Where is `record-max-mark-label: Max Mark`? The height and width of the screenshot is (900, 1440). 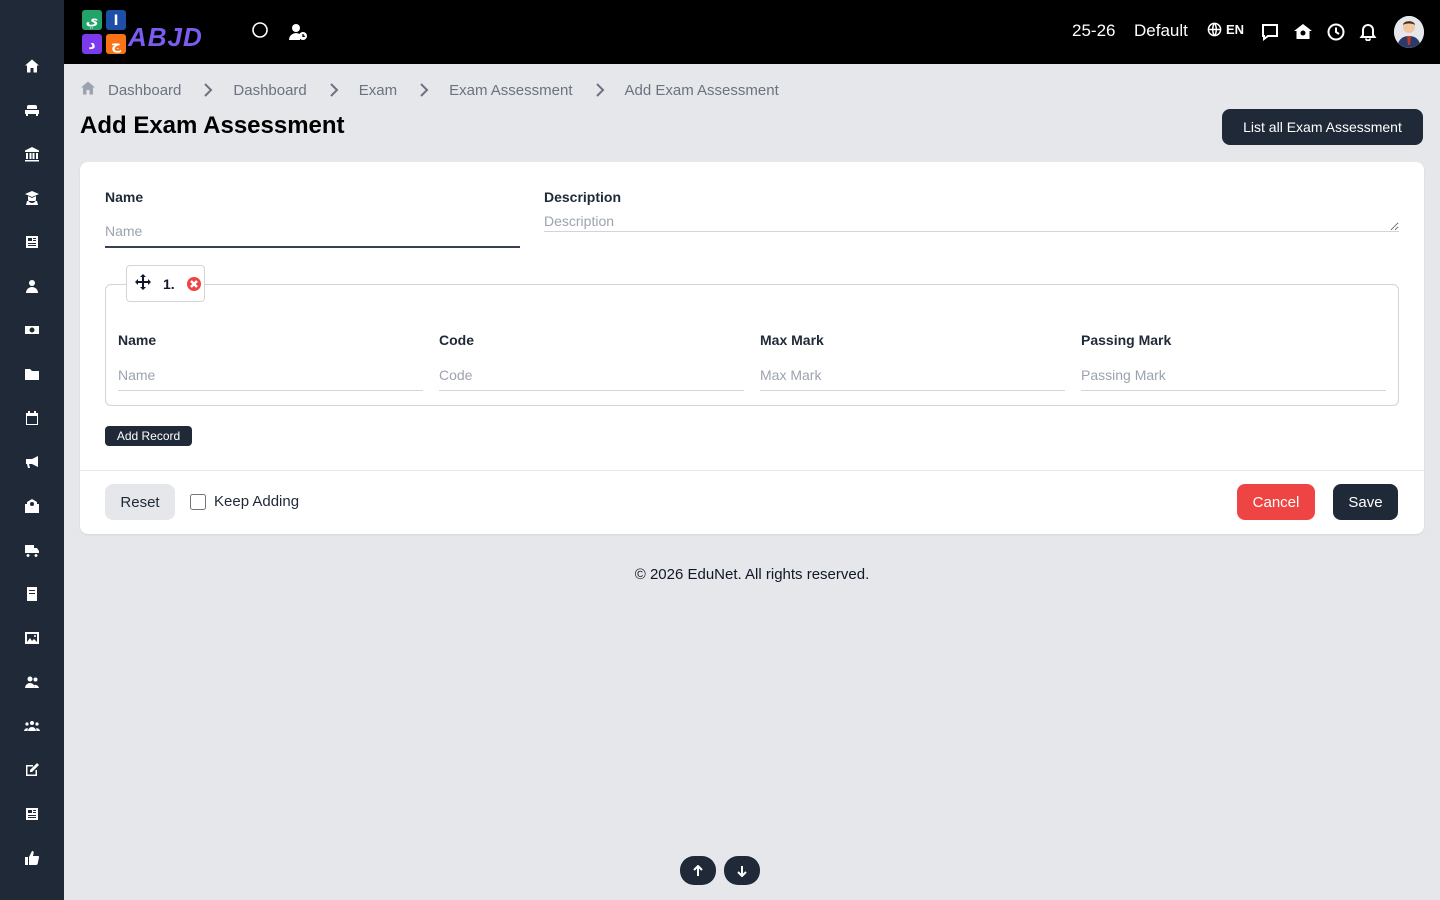
record-max-mark-label: Max Mark is located at coordinates (792, 340).